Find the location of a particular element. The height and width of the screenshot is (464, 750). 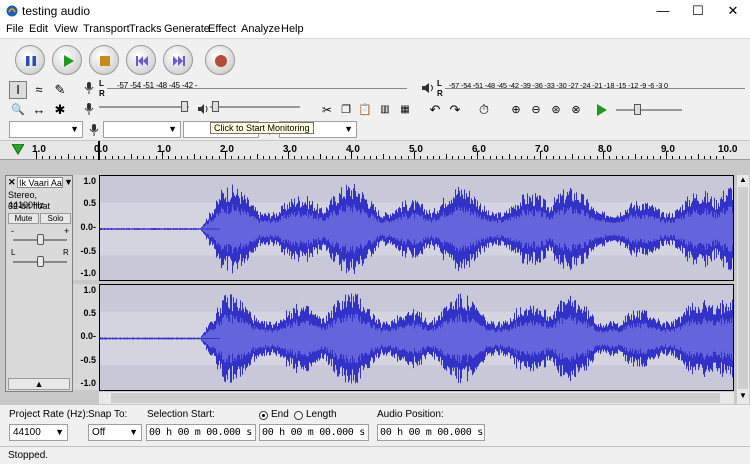

record-volume-slider is located at coordinates (144, 106).